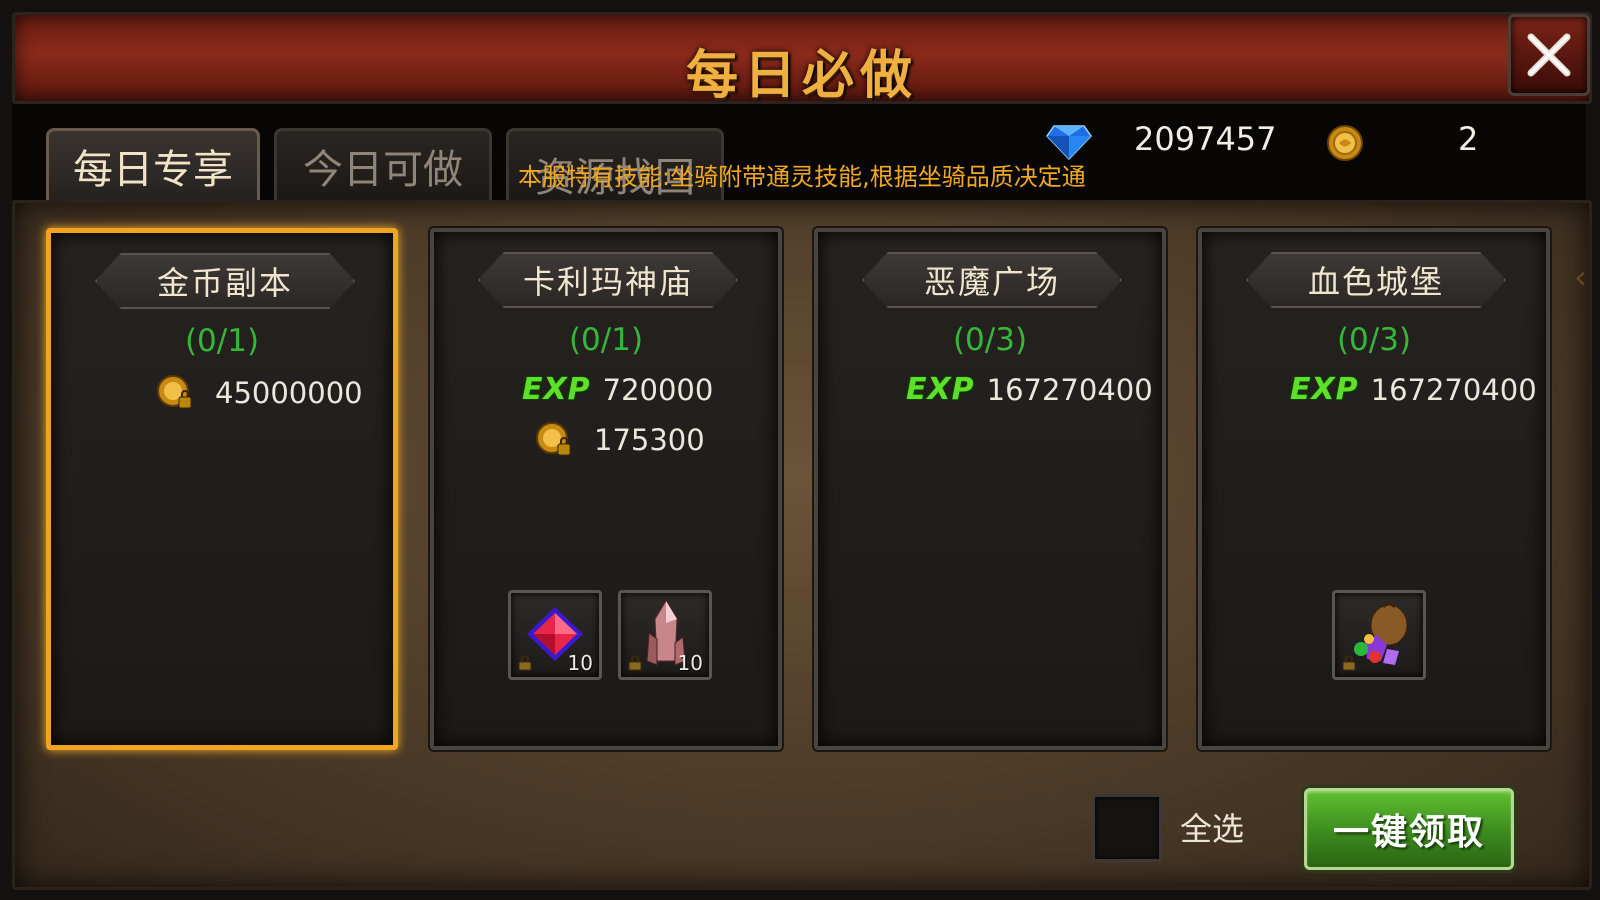 The height and width of the screenshot is (900, 1600). I want to click on diamond-count: 2097457, so click(1205, 139).